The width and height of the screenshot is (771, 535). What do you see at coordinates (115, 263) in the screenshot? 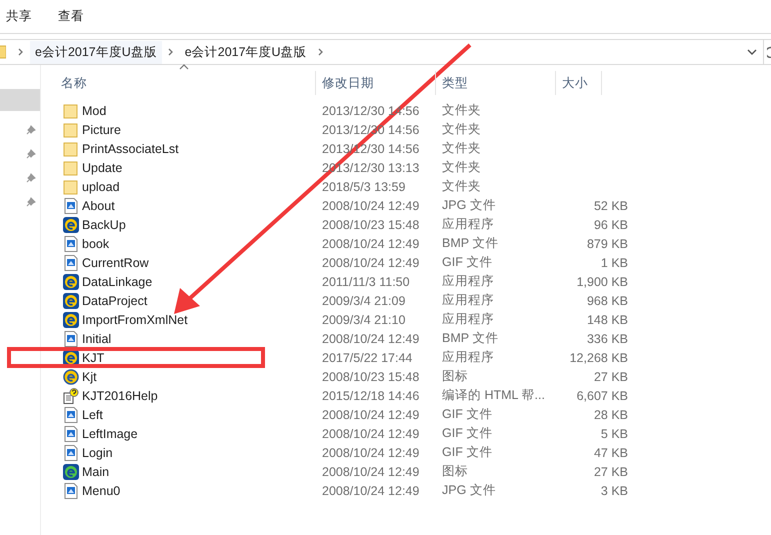
I see `file-name: CurrentRow` at bounding box center [115, 263].